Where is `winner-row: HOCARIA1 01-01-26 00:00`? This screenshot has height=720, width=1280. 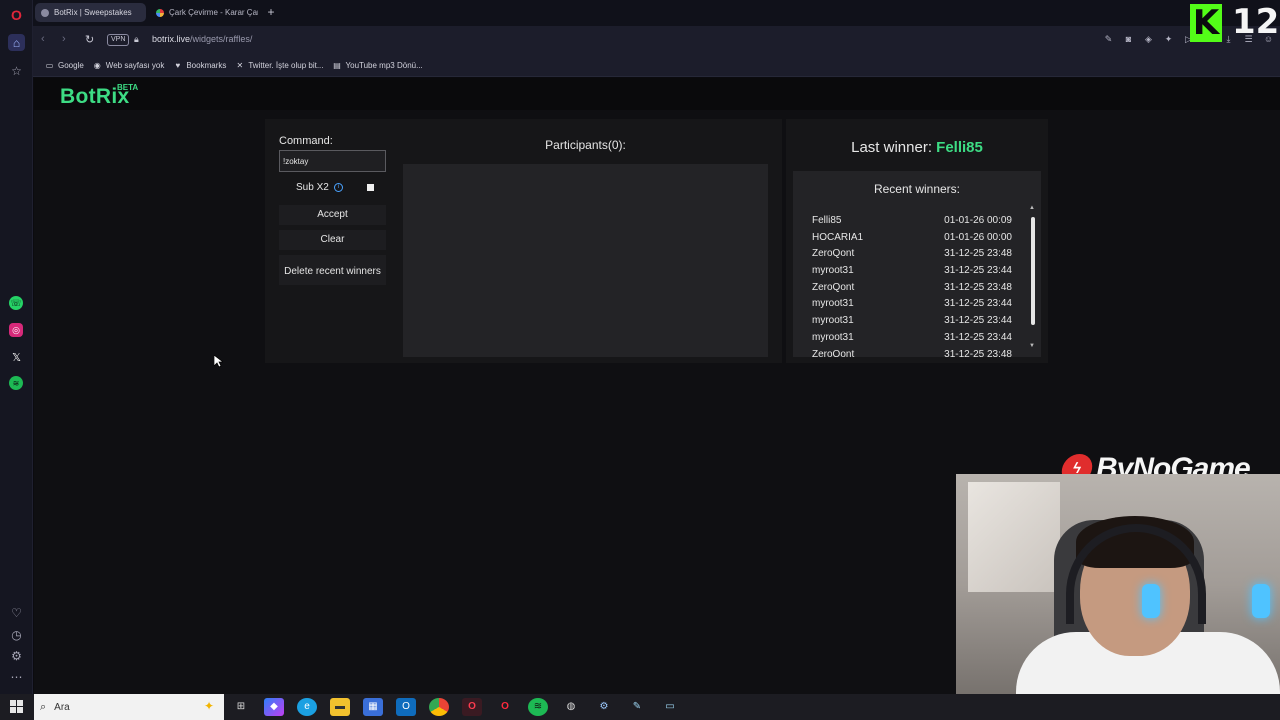
winner-row: HOCARIA1 01-01-26 00:00 is located at coordinates (912, 238).